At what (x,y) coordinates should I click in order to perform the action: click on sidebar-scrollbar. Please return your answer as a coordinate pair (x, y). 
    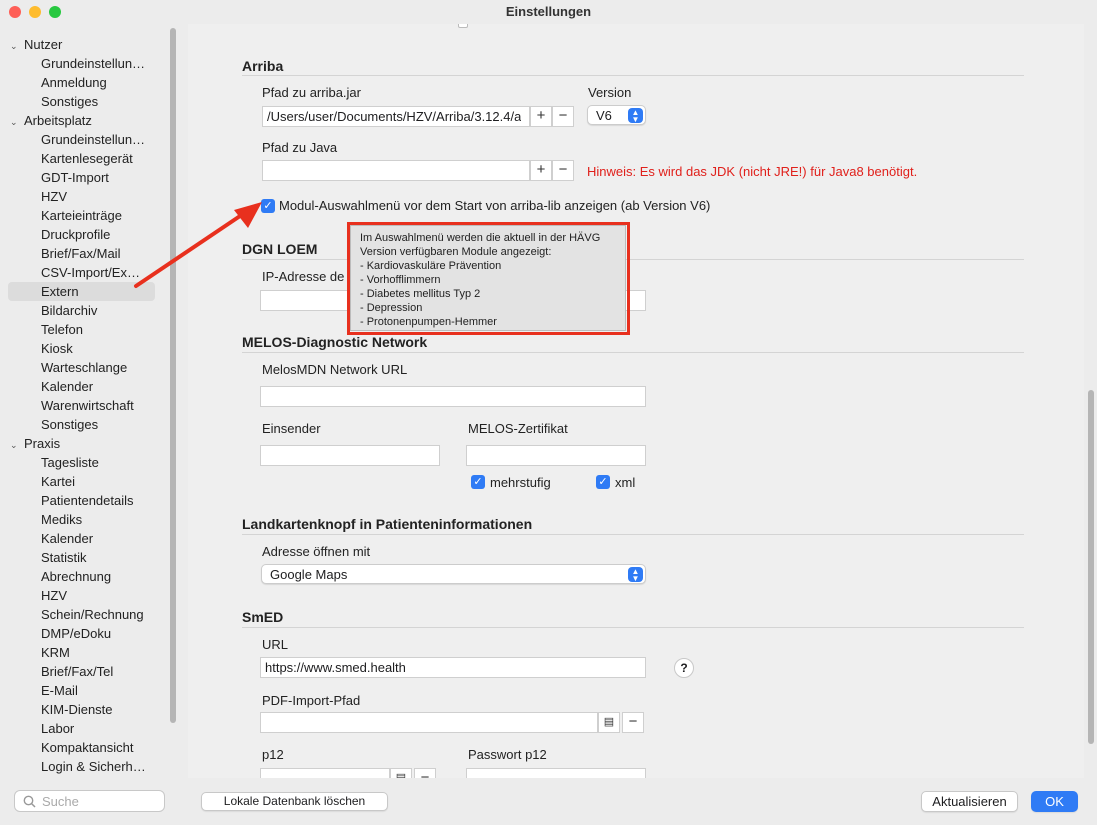
    Looking at the image, I should click on (173, 375).